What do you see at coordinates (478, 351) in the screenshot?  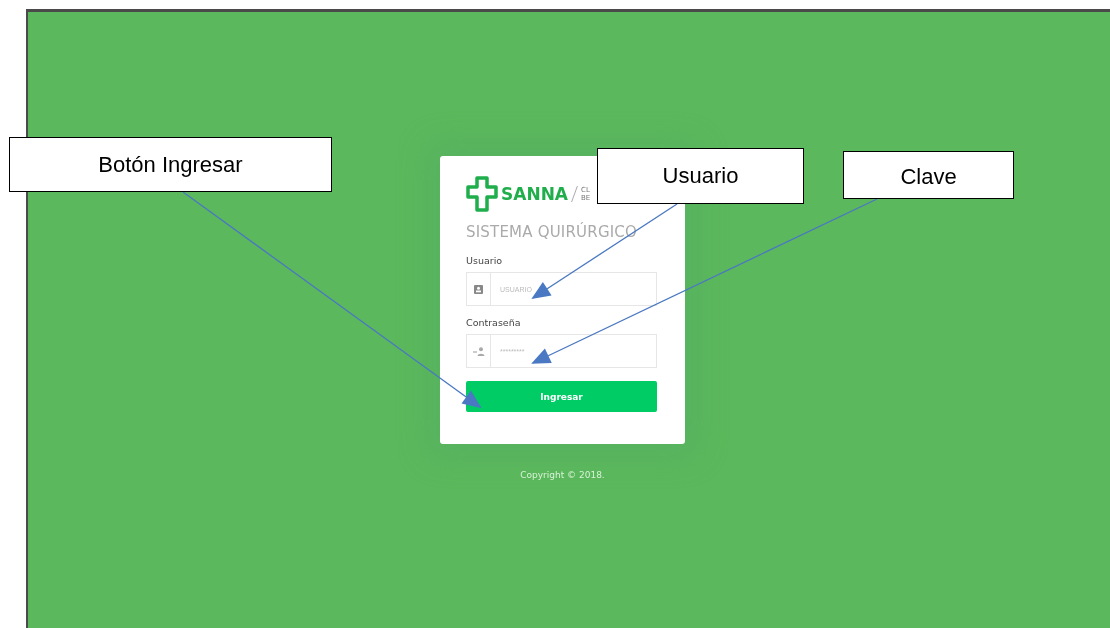 I see `user-key-icon` at bounding box center [478, 351].